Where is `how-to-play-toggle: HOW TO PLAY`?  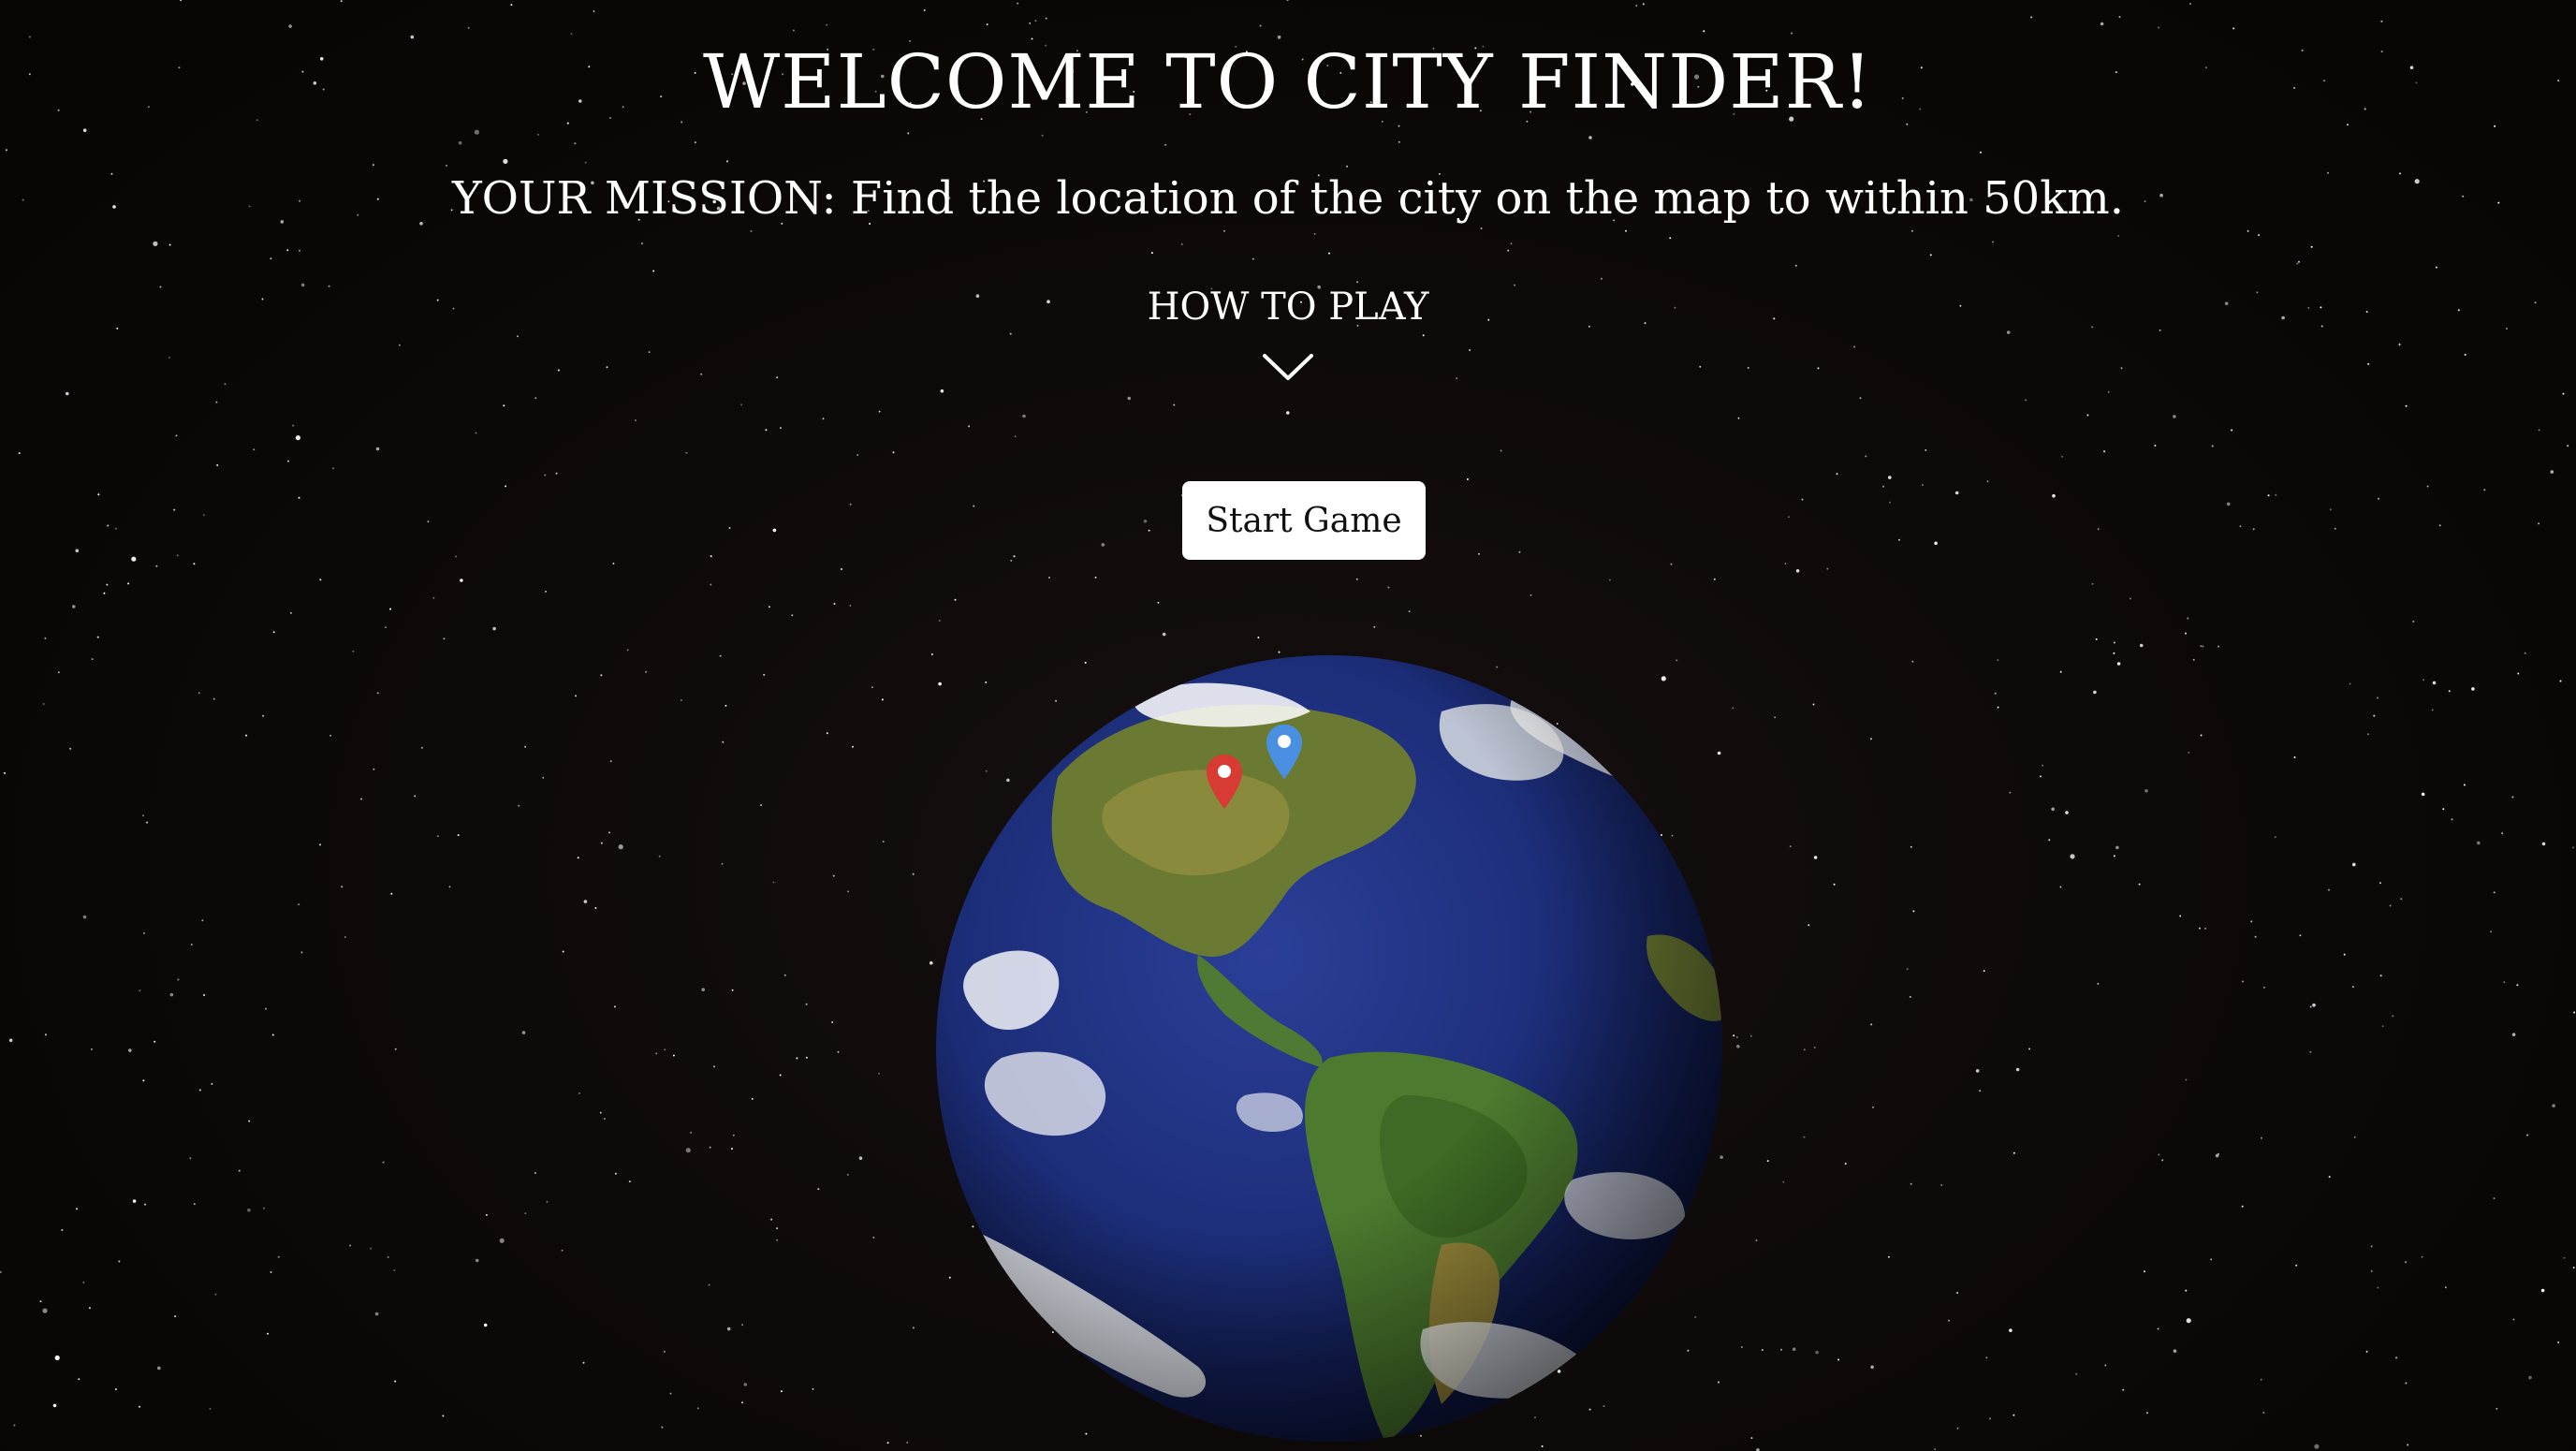 how-to-play-toggle: HOW TO PLAY is located at coordinates (1288, 334).